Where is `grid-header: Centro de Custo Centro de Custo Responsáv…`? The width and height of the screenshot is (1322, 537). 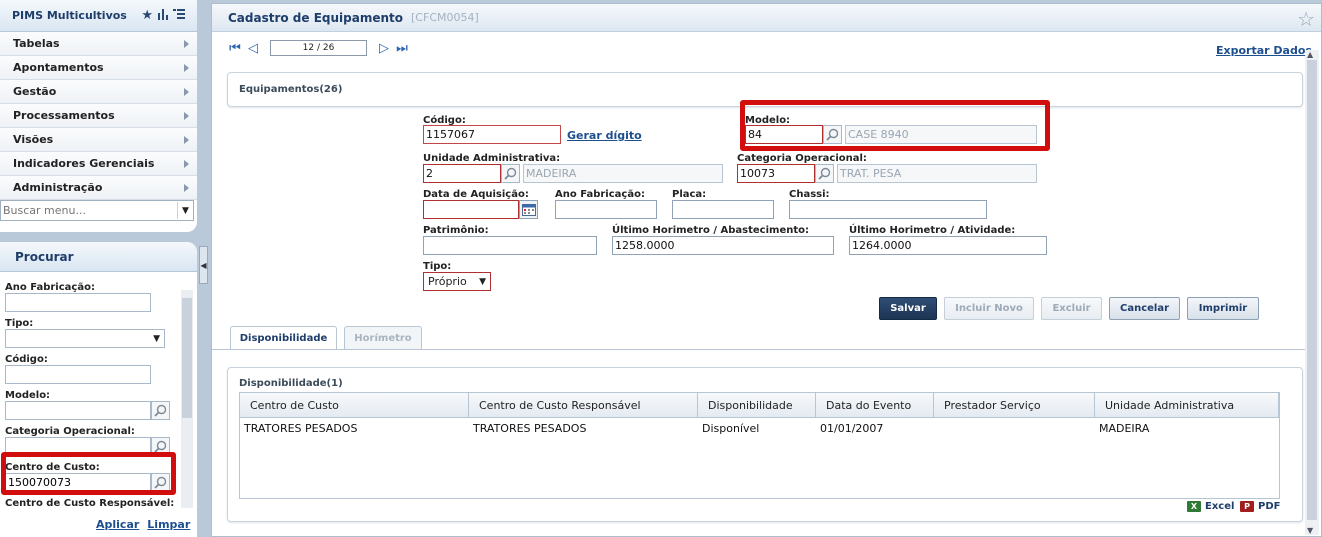
grid-header: Centro de Custo Centro de Custo Responsáv… is located at coordinates (759, 405).